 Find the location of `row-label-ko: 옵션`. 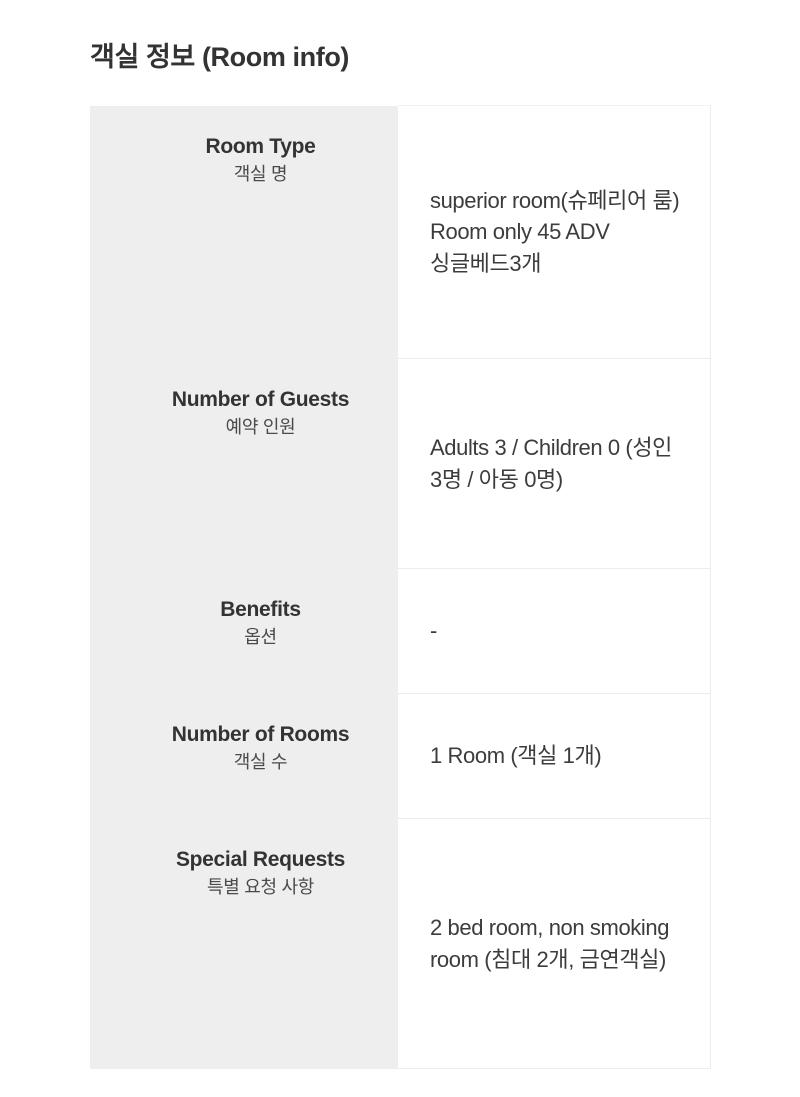

row-label-ko: 옵션 is located at coordinates (260, 637).